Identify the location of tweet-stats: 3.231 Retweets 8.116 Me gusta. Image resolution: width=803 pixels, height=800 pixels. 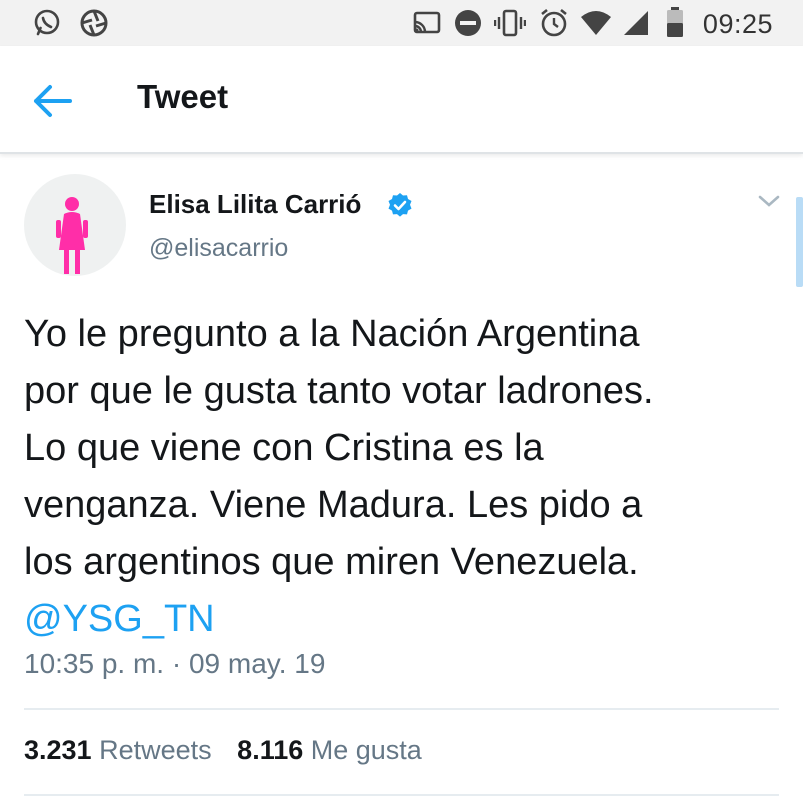
(232, 750).